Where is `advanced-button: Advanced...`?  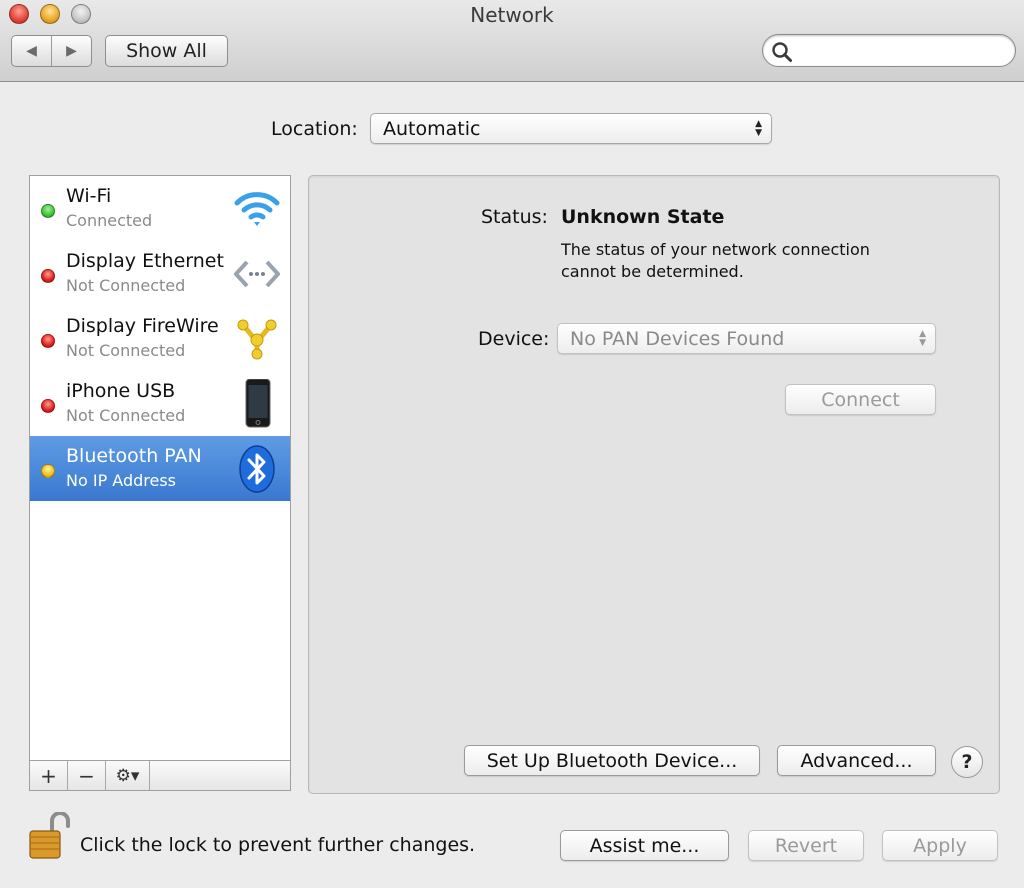
advanced-button: Advanced... is located at coordinates (856, 760).